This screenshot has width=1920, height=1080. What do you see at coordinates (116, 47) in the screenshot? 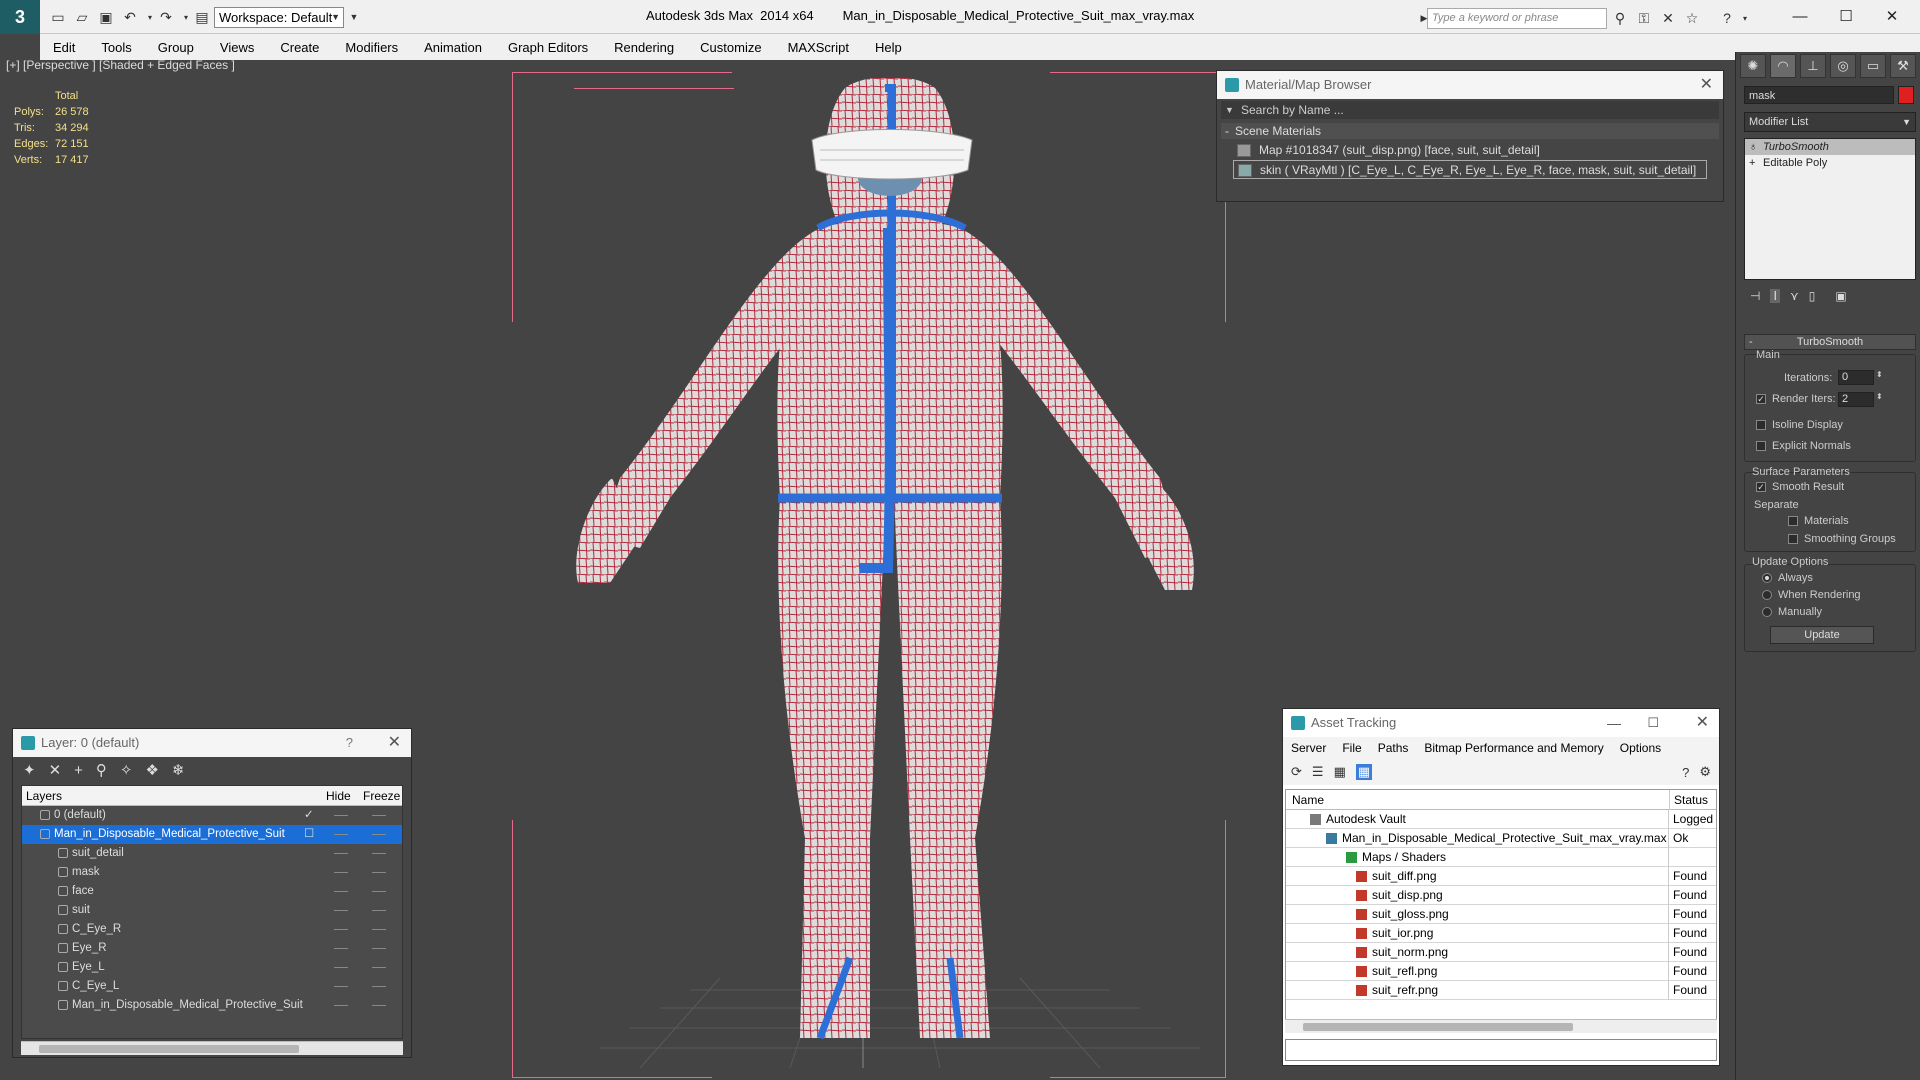
I see `menu-item-tools: Tools` at bounding box center [116, 47].